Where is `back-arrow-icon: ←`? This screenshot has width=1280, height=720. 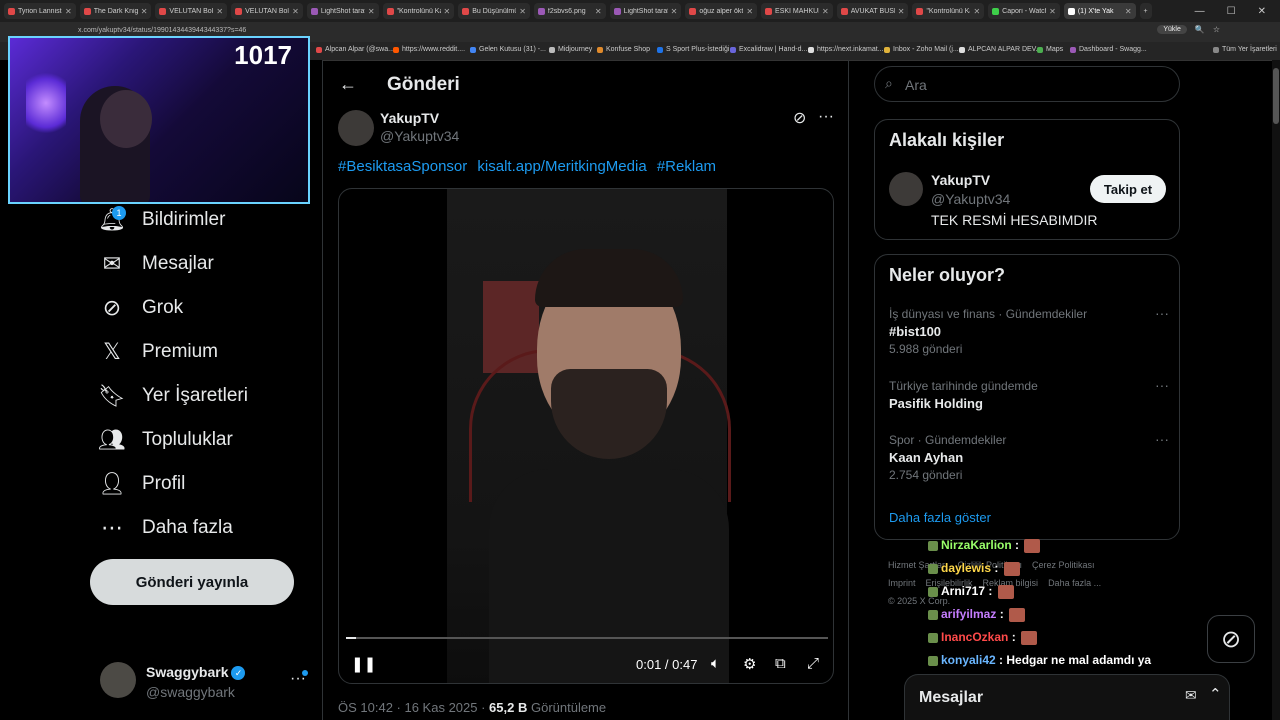
back-arrow-icon: ← is located at coordinates (348, 84).